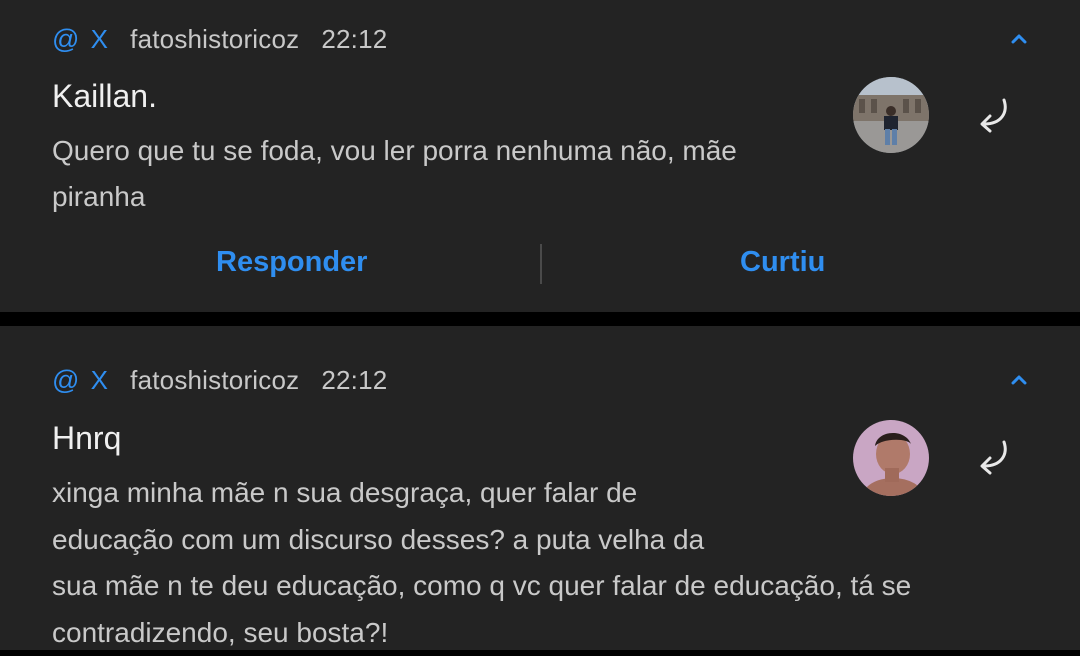 The height and width of the screenshot is (656, 1080). I want to click on divider, so click(541, 264).